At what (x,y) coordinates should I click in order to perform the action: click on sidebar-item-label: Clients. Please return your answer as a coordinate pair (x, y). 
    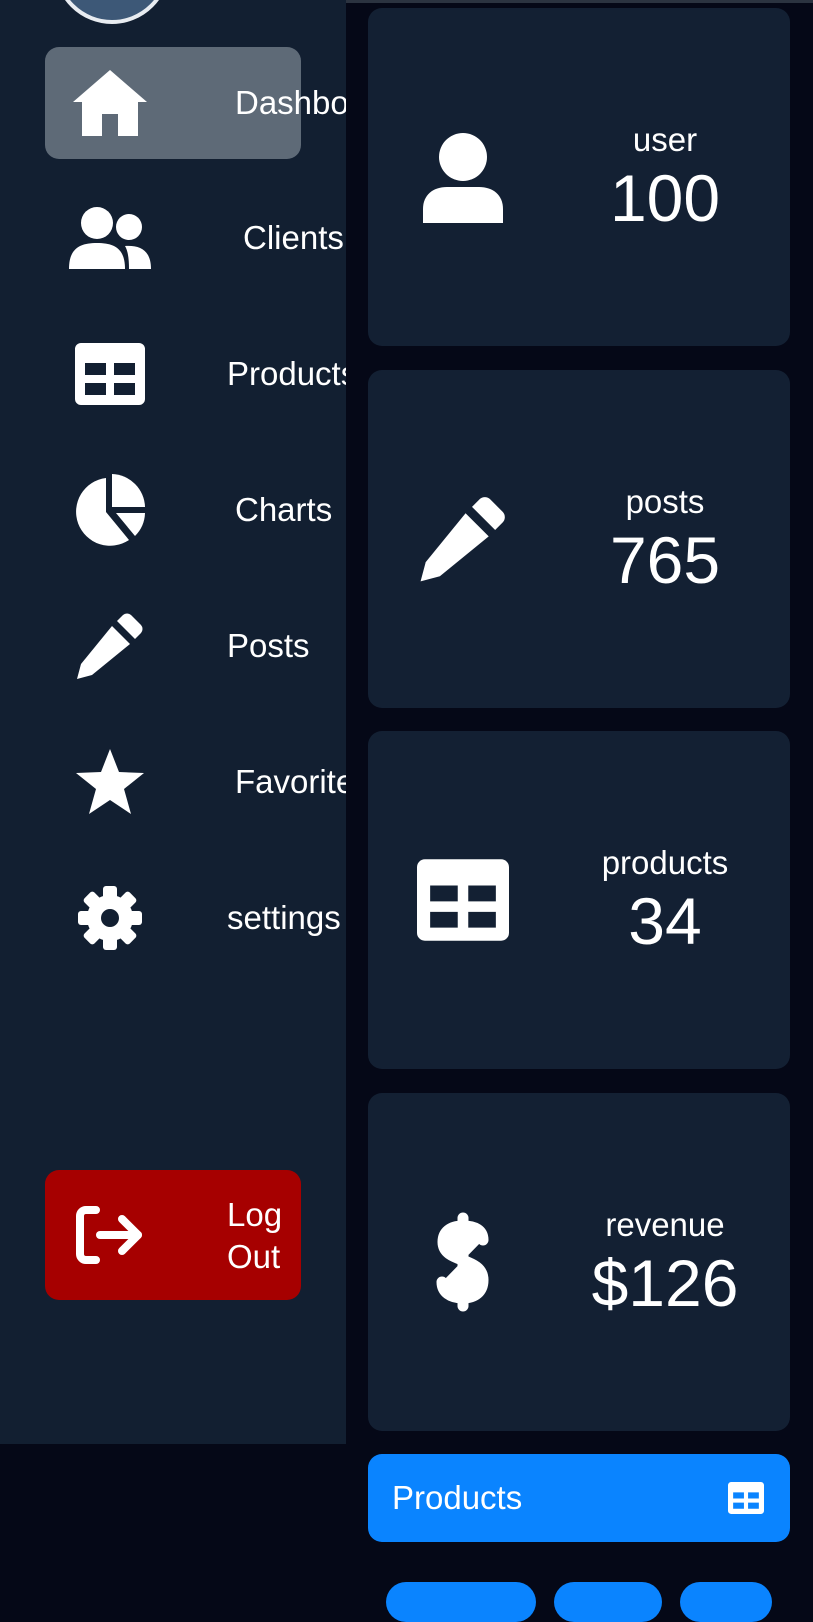
    Looking at the image, I should click on (293, 237).